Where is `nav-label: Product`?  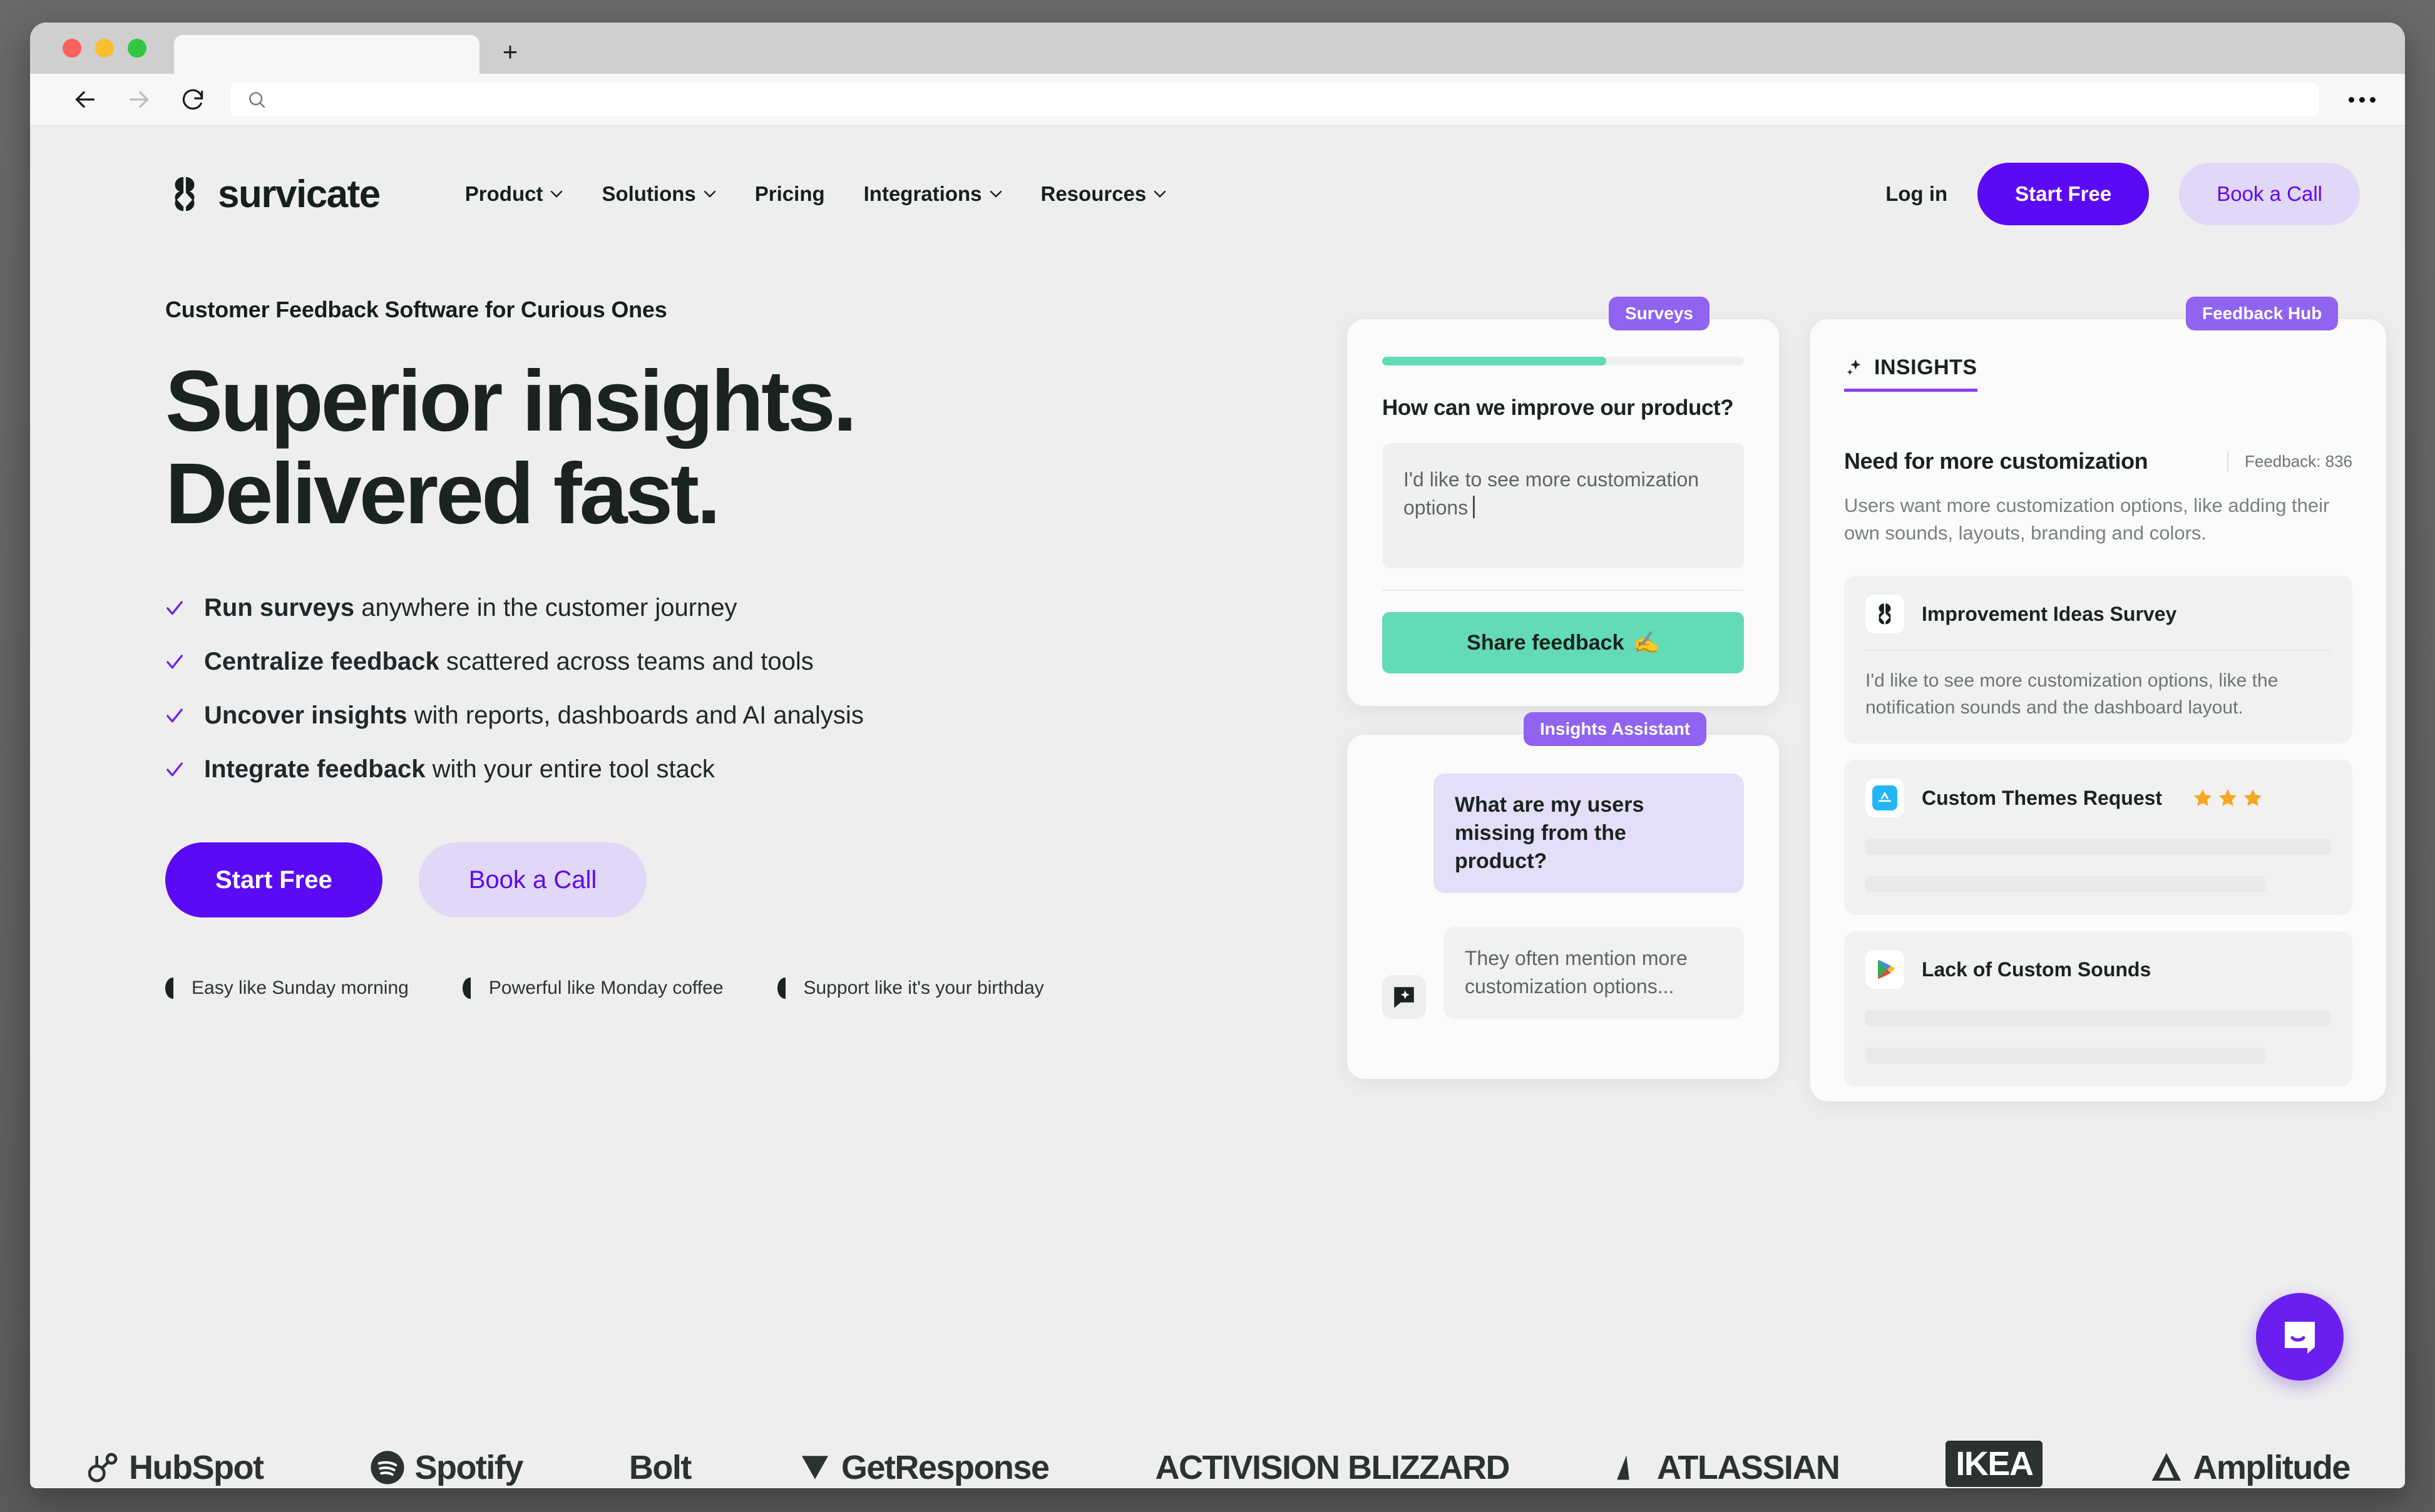 nav-label: Product is located at coordinates (504, 193).